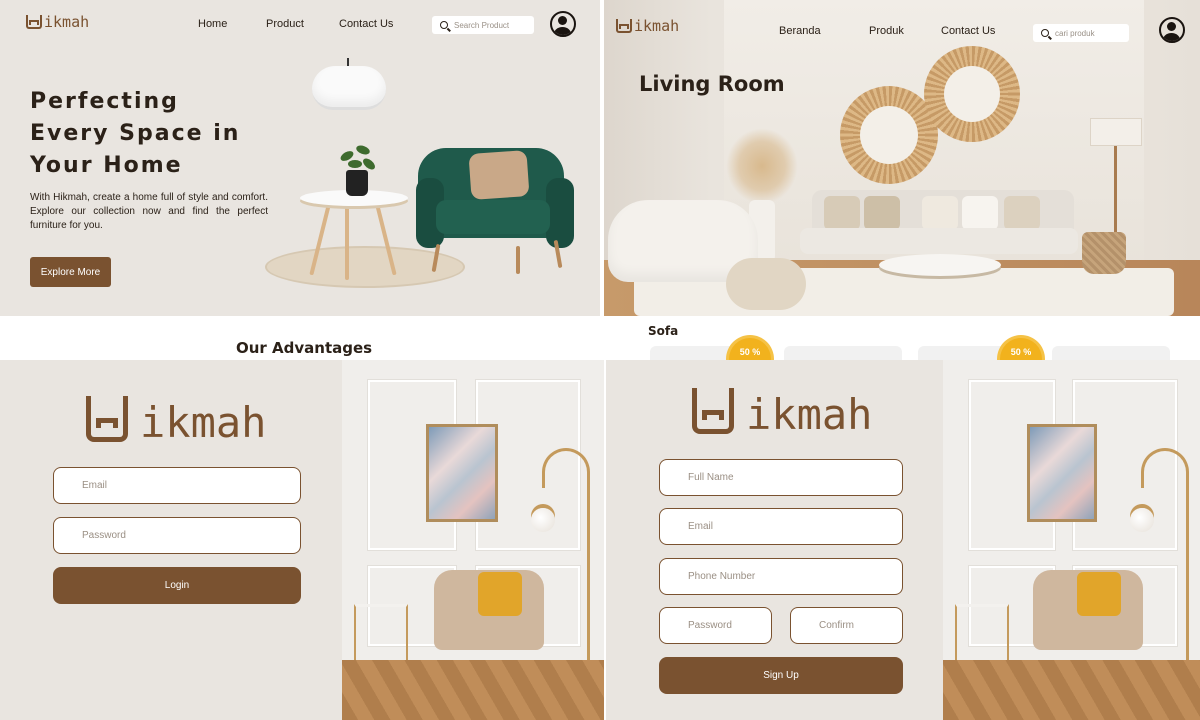  Describe the element at coordinates (135, 133) in the screenshot. I see `hero-title-line-2: Every Space in` at that location.